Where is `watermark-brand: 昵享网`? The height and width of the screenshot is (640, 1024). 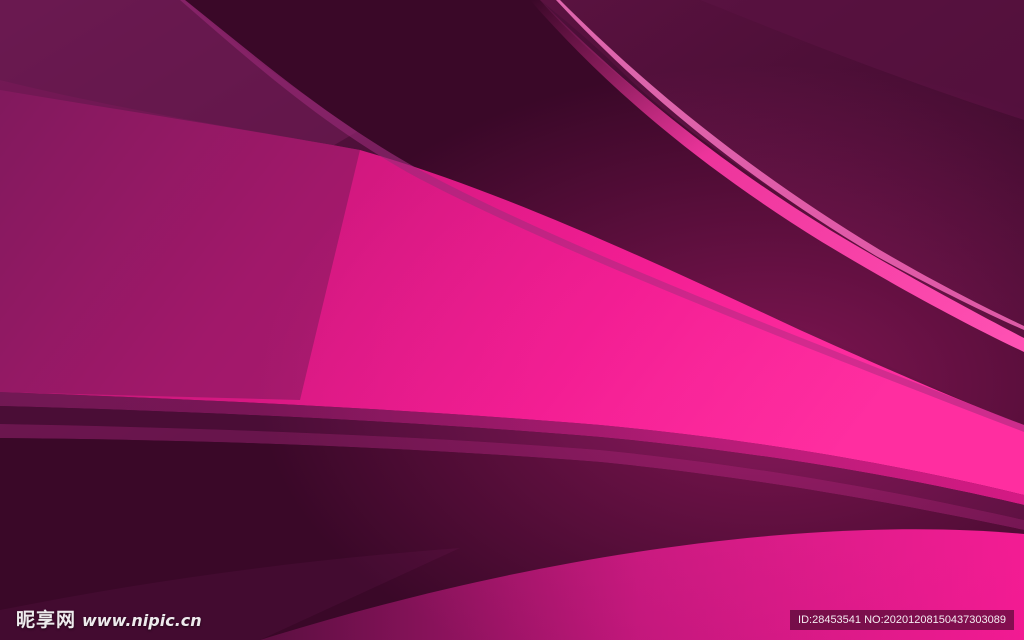
watermark-brand: 昵享网 is located at coordinates (46, 620).